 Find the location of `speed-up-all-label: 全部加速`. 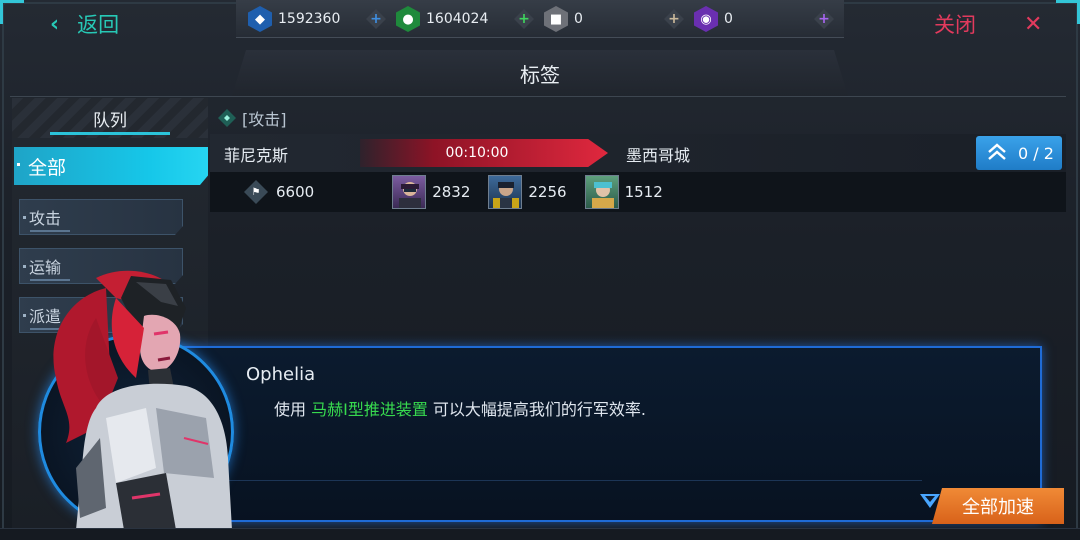

speed-up-all-label: 全部加速 is located at coordinates (998, 507).